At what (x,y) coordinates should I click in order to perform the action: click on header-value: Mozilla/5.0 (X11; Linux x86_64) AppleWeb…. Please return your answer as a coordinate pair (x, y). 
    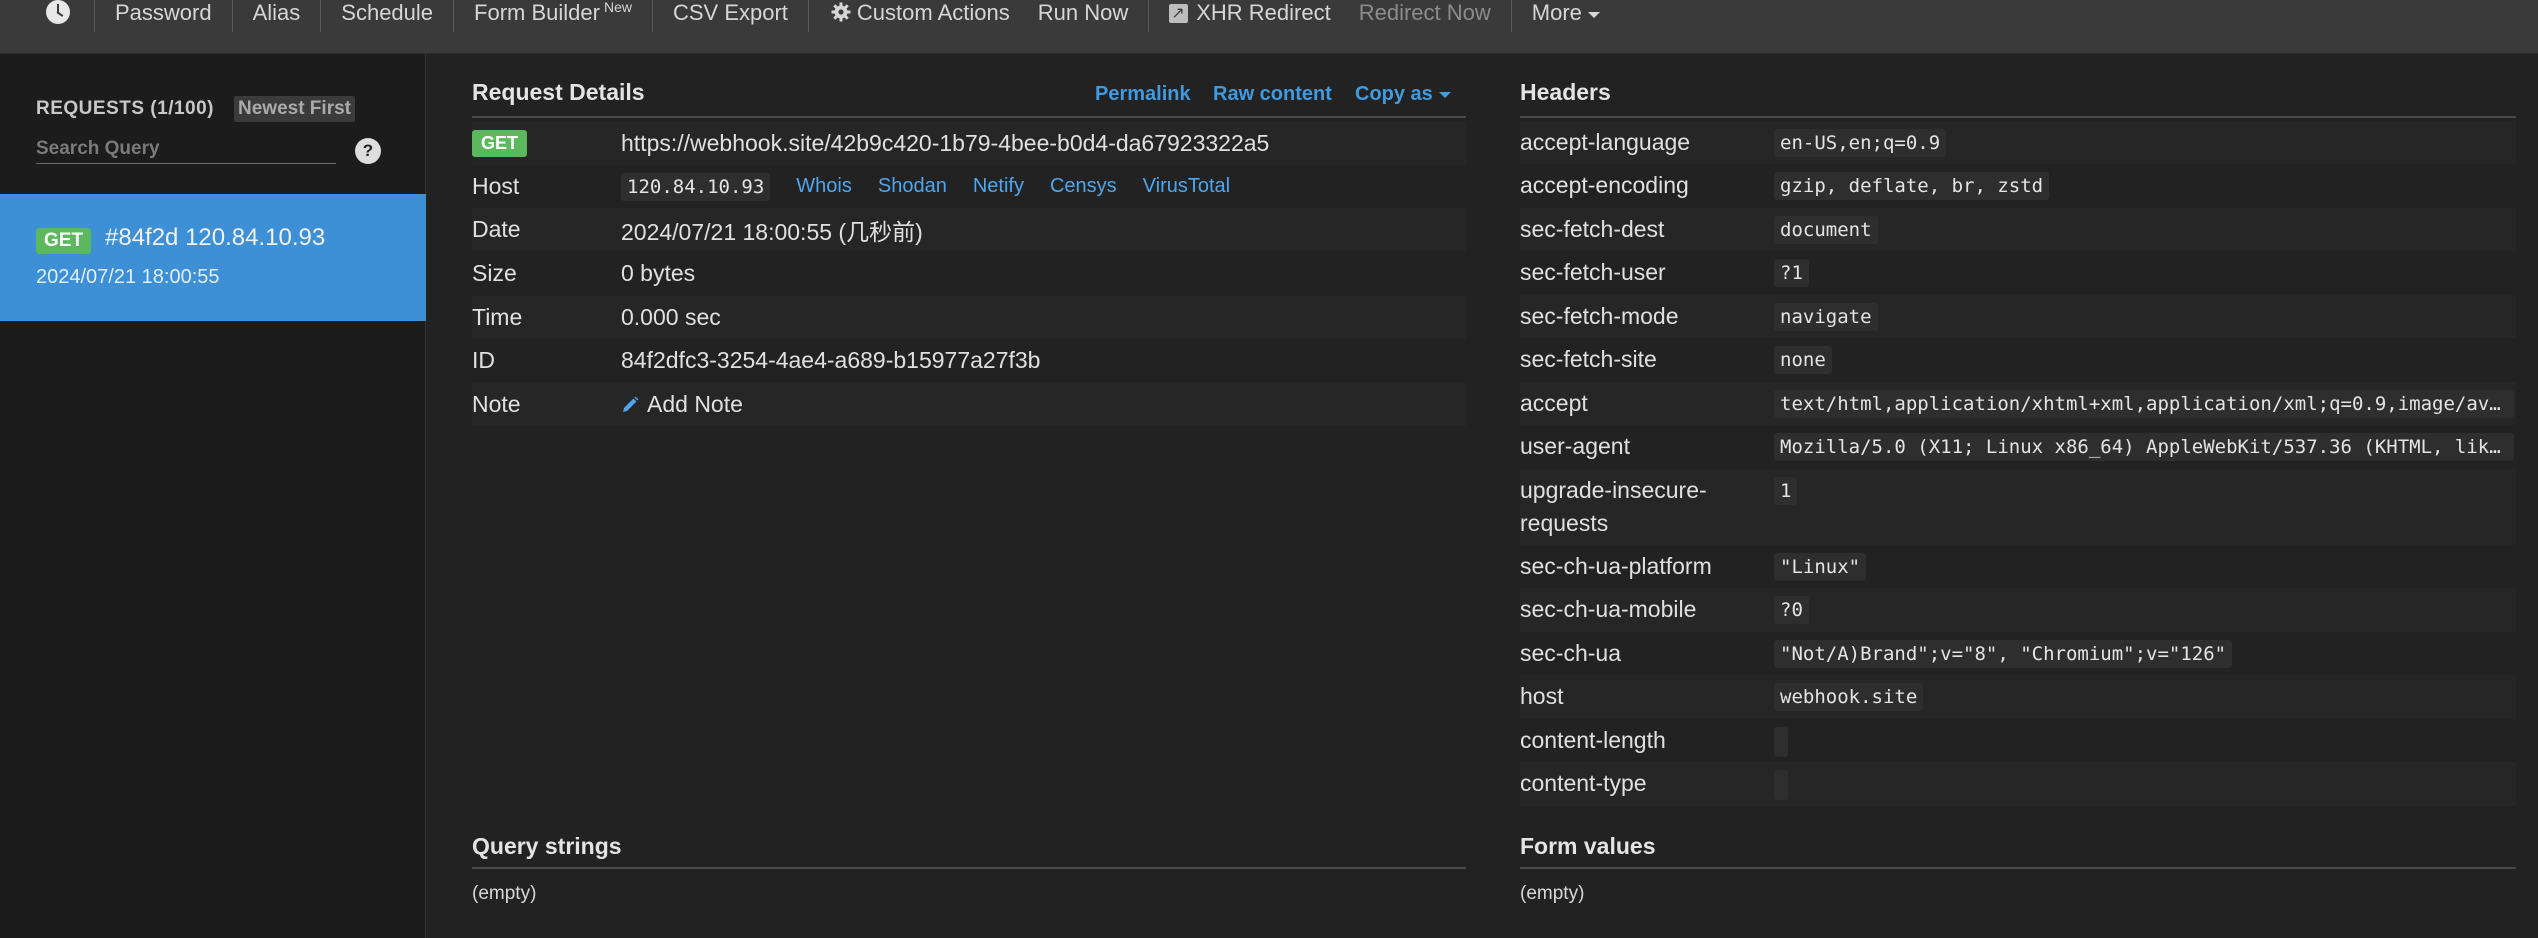
    Looking at the image, I should click on (2144, 447).